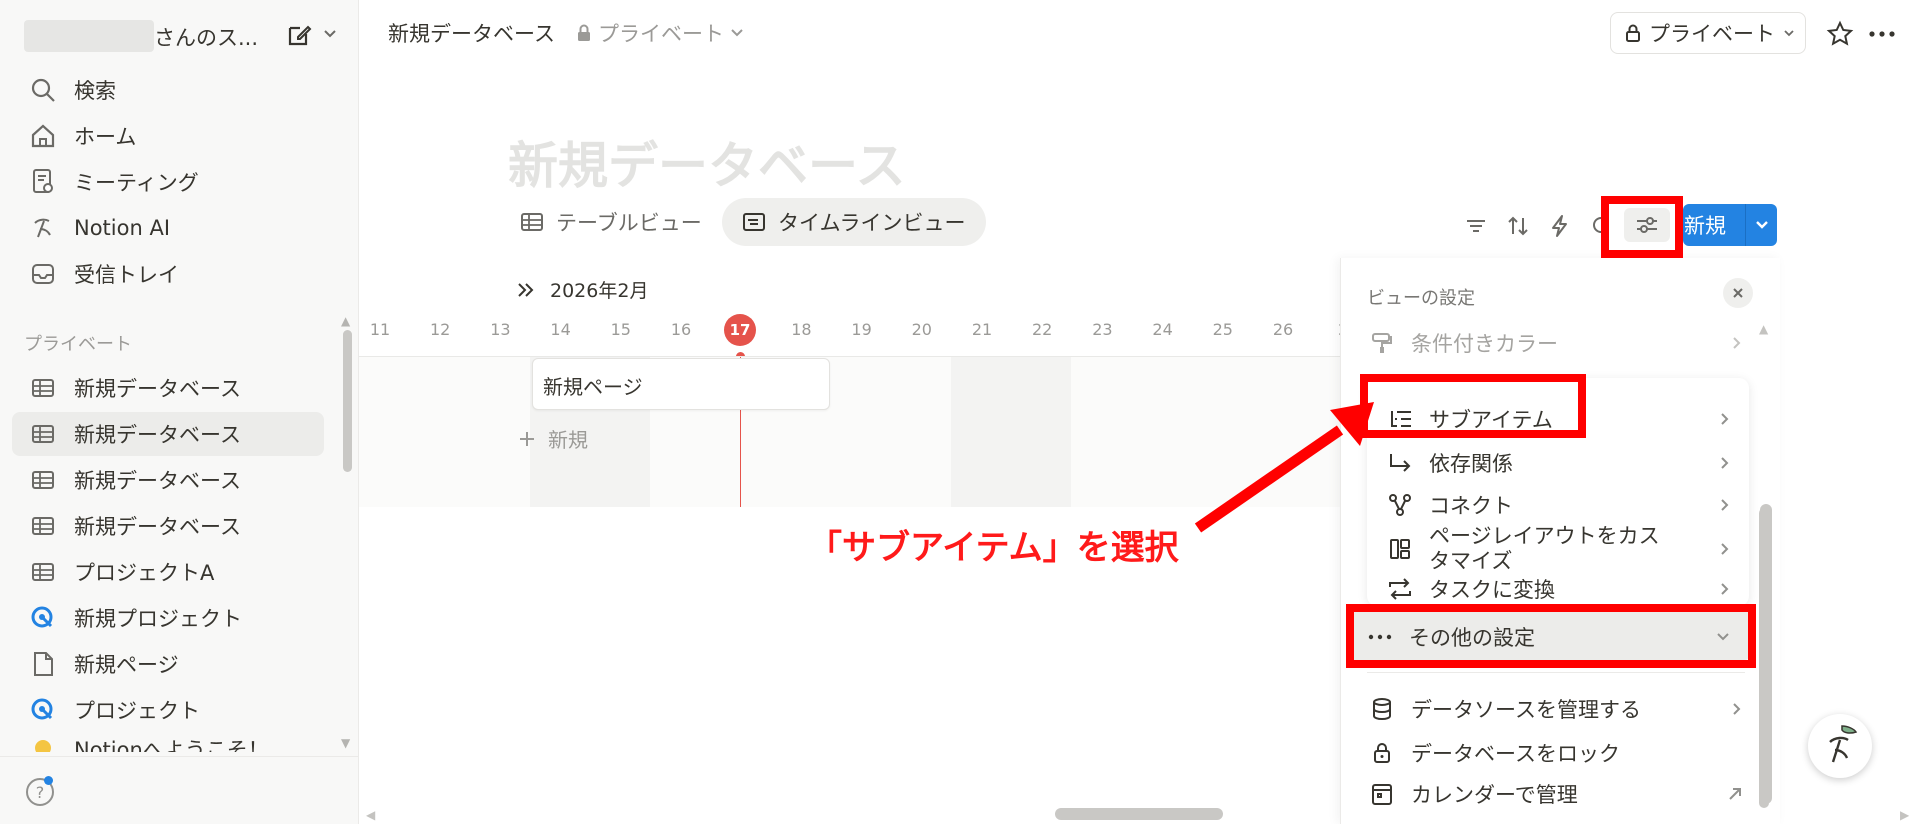 The image size is (1920, 824). Describe the element at coordinates (299, 35) in the screenshot. I see `new-page-icon` at that location.